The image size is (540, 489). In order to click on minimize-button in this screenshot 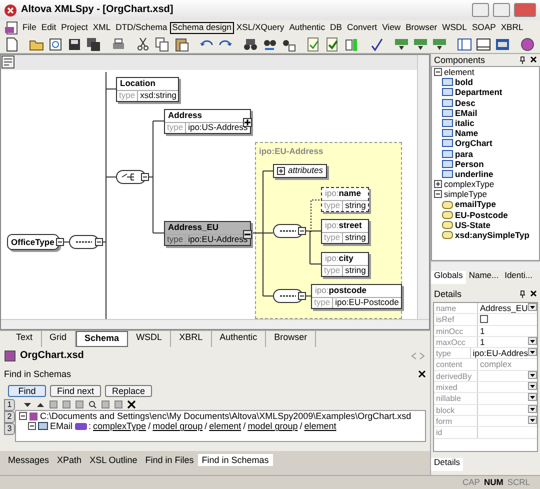, I will do `click(480, 10)`.